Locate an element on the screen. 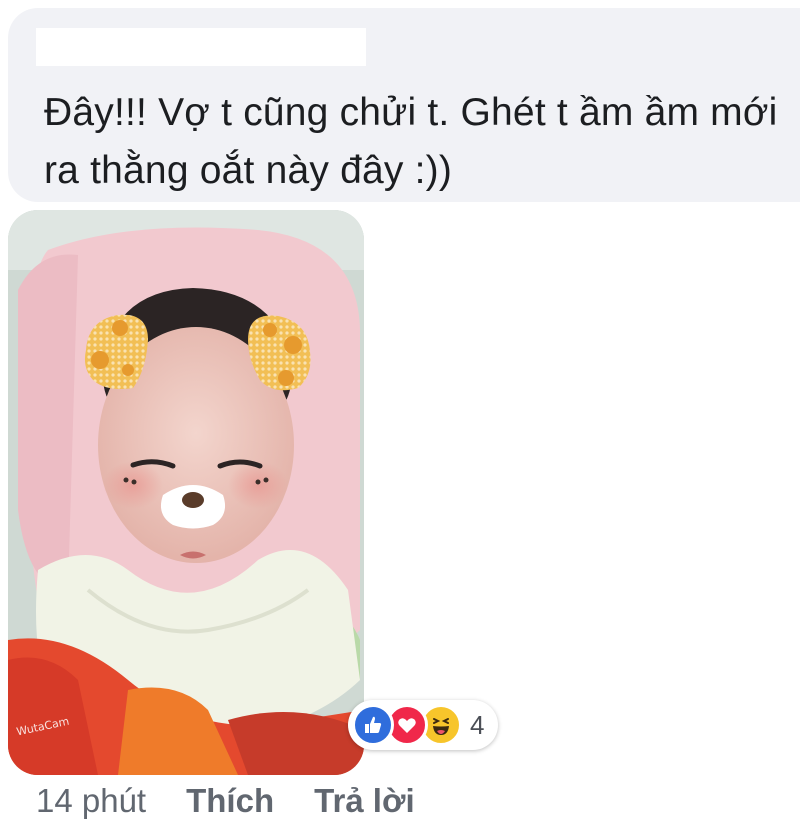 This screenshot has height=840, width=800. reactions-summary: 4 is located at coordinates (423, 725).